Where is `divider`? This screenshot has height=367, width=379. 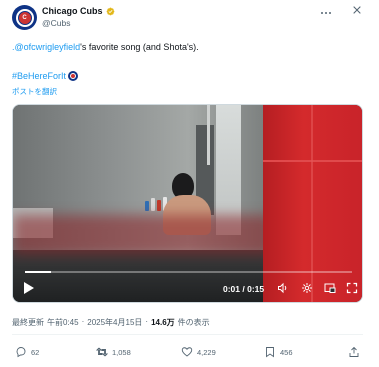 divider is located at coordinates (187, 334).